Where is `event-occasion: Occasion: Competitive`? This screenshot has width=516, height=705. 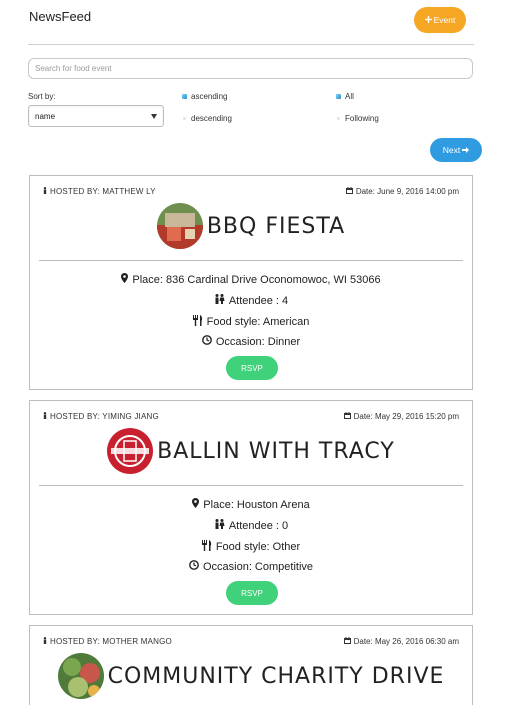 event-occasion: Occasion: Competitive is located at coordinates (251, 566).